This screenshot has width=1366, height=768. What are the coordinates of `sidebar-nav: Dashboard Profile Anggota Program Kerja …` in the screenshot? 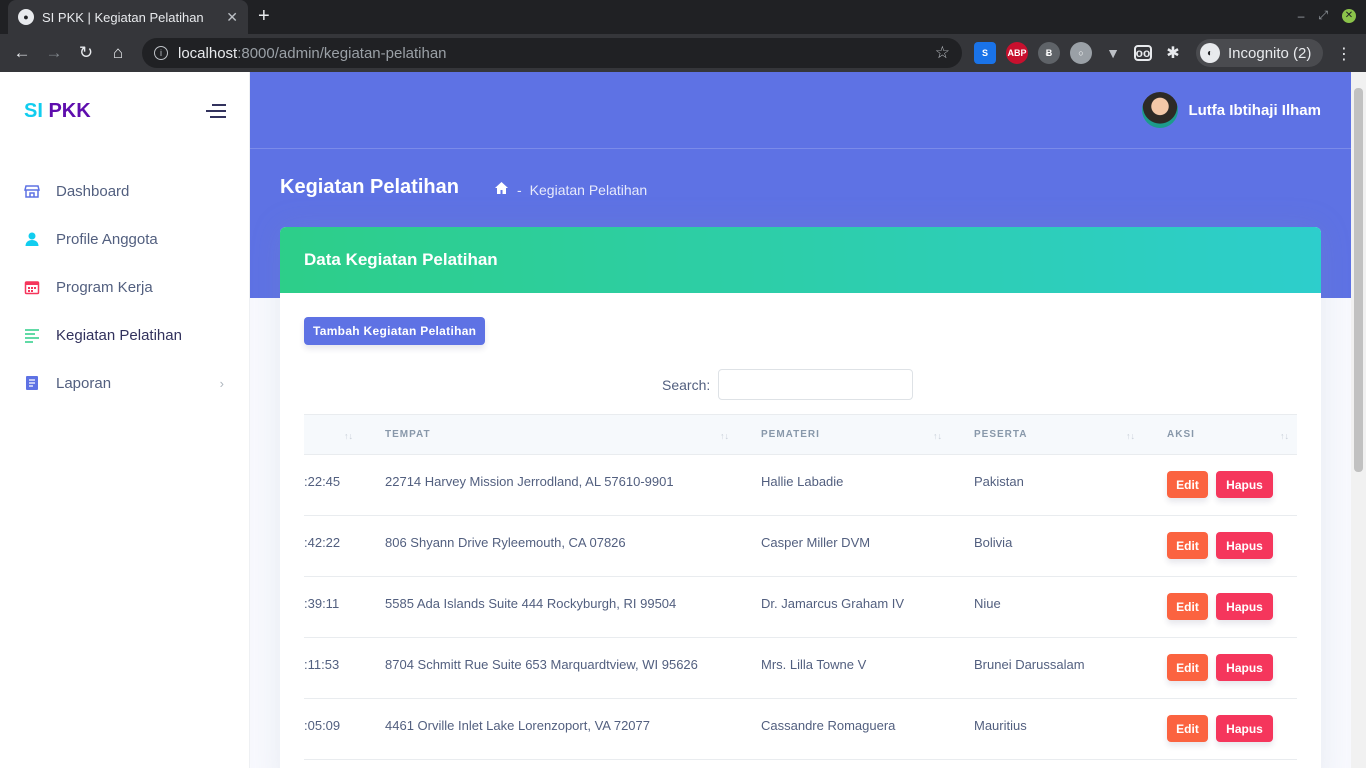 It's located at (125, 287).